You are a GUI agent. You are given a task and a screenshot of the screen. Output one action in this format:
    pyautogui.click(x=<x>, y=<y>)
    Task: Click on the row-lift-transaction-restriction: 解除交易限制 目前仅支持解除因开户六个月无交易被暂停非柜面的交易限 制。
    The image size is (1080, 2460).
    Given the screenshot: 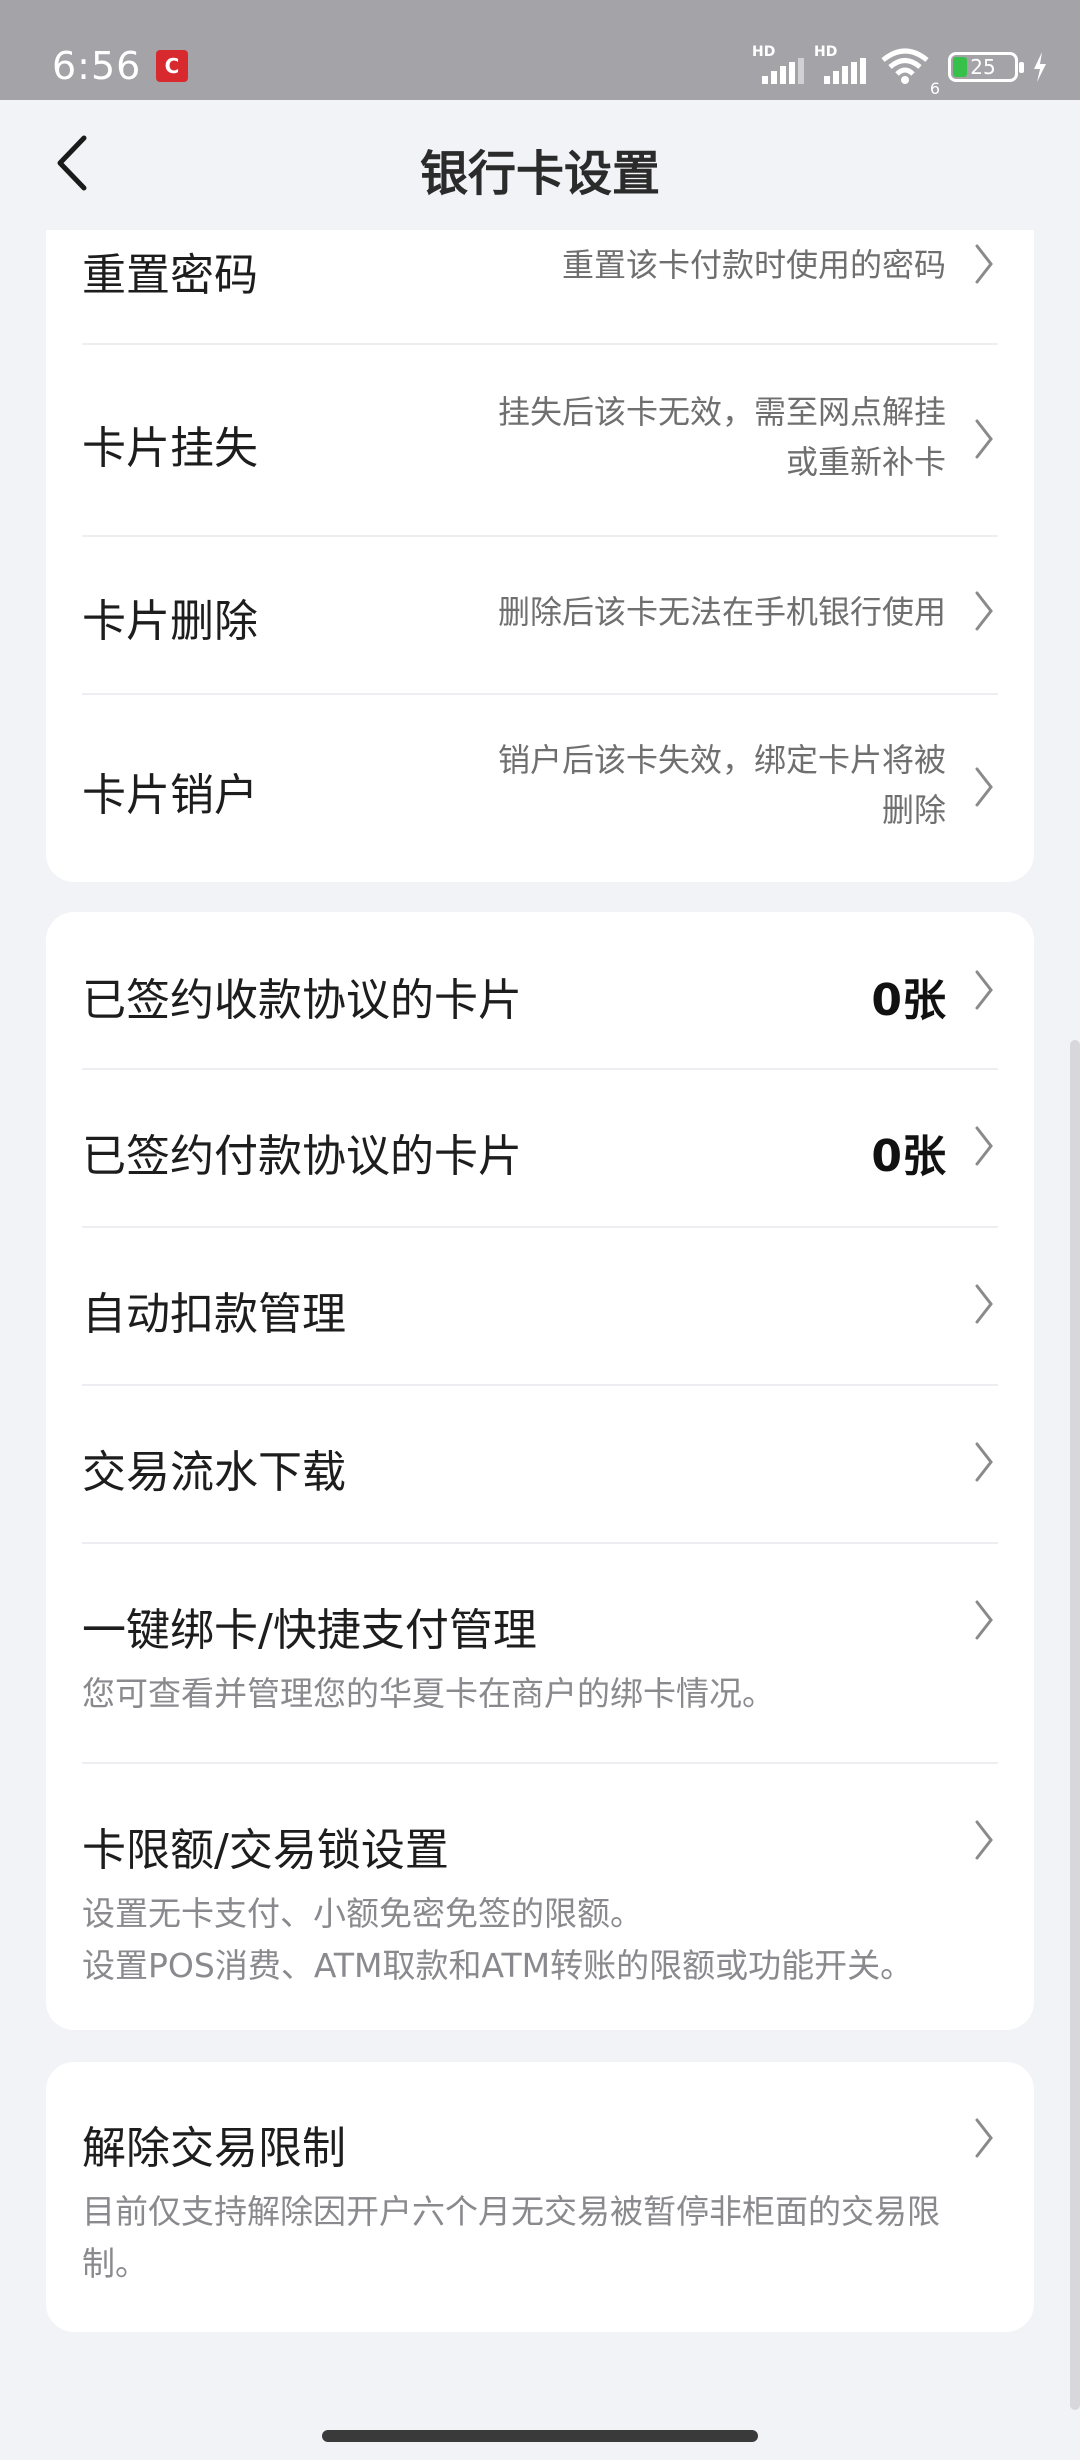 What is the action you would take?
    pyautogui.click(x=540, y=2197)
    